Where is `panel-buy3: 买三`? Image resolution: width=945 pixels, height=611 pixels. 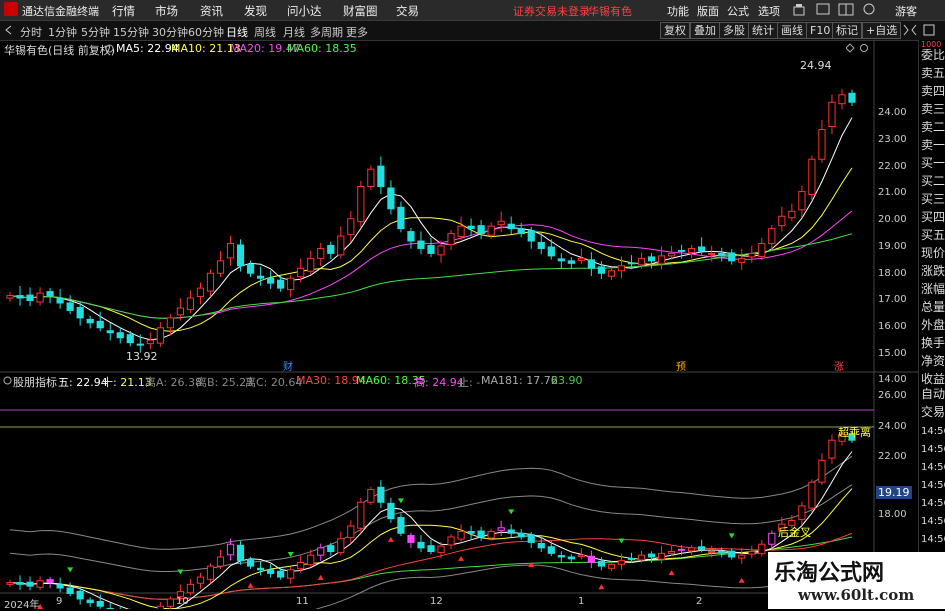 panel-buy3: 买三 is located at coordinates (933, 199).